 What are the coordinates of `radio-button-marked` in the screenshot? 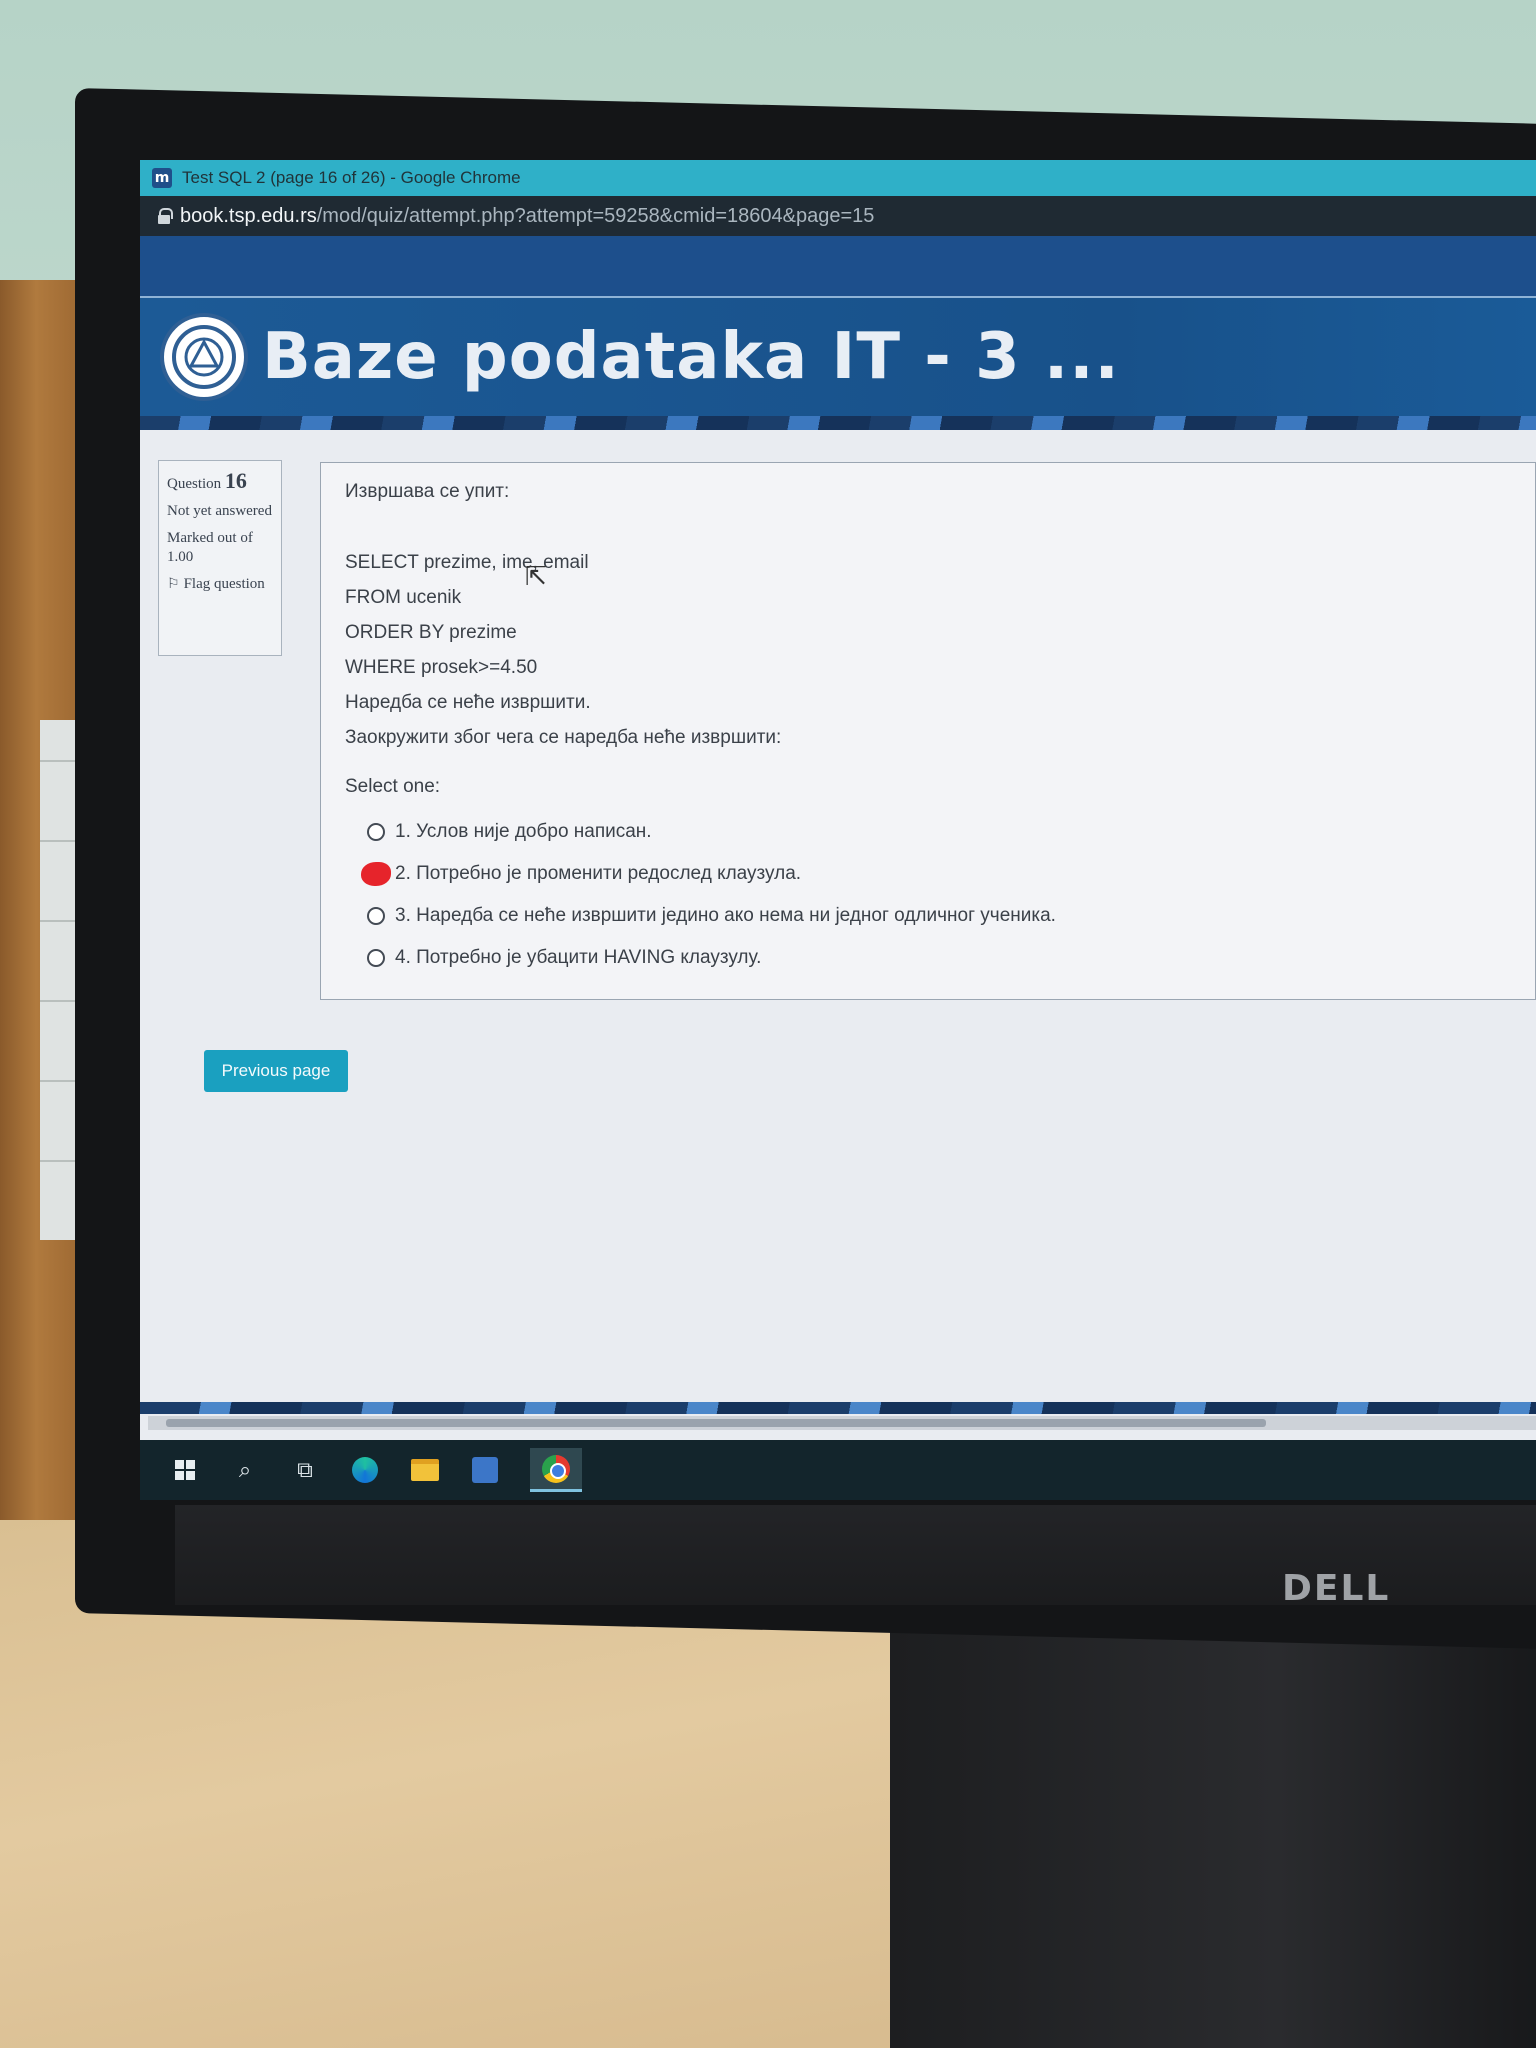 It's located at (376, 874).